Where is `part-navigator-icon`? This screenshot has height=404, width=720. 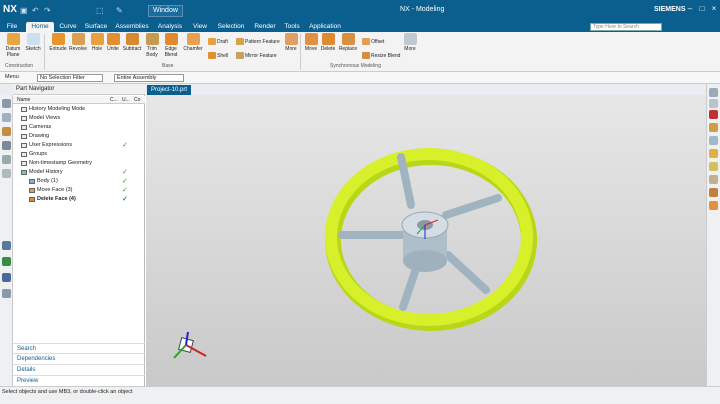 part-navigator-icon is located at coordinates (6, 103).